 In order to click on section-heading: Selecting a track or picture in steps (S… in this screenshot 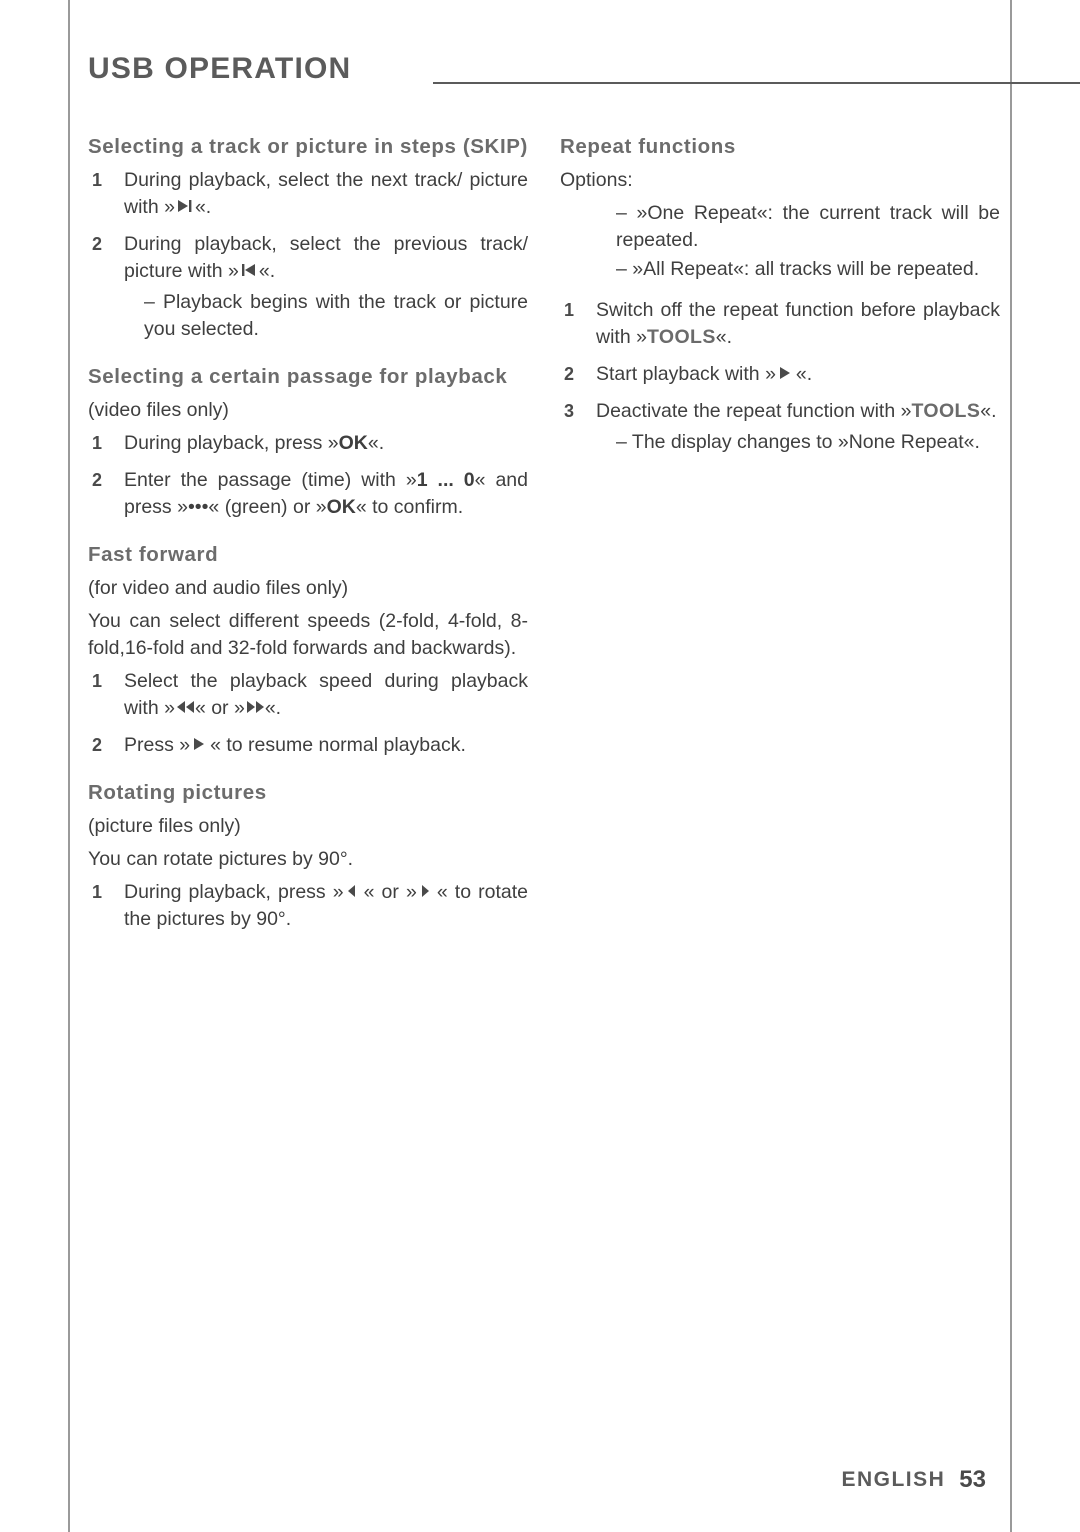, I will do `click(308, 146)`.